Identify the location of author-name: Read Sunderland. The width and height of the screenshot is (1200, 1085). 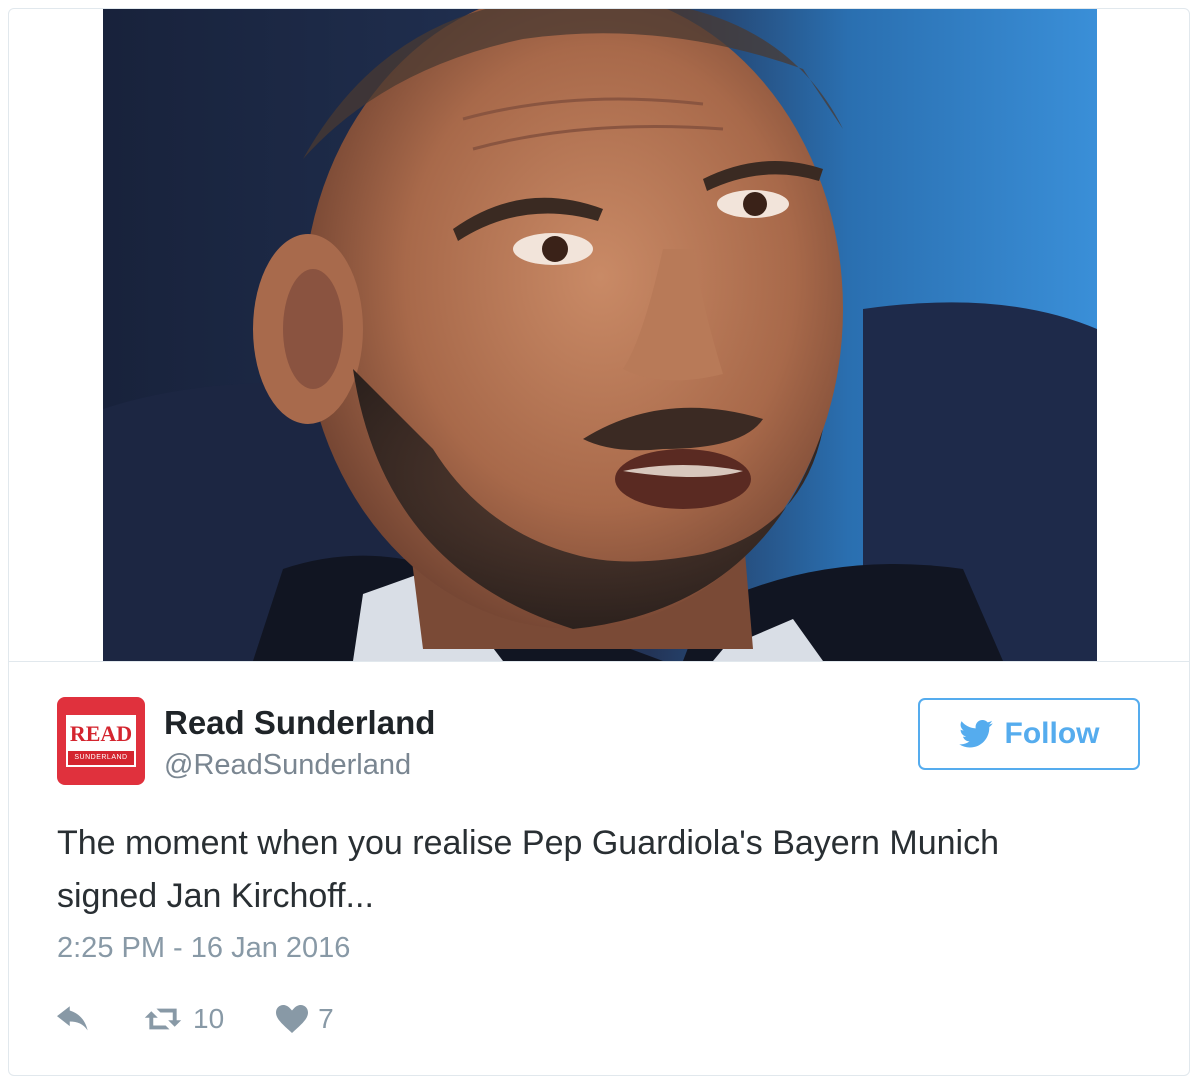
(299, 723).